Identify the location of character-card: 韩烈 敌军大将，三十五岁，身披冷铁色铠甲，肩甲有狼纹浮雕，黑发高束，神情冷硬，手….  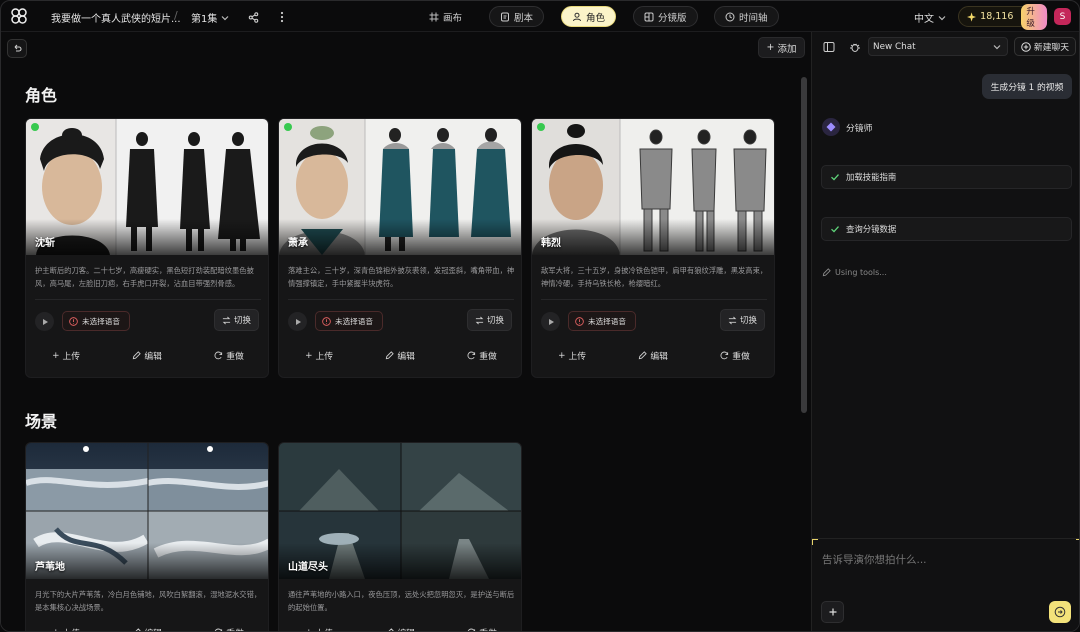
(653, 248).